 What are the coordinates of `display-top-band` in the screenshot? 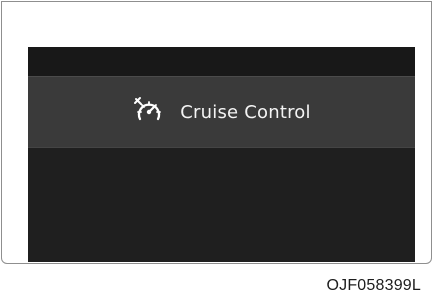 It's located at (221, 61).